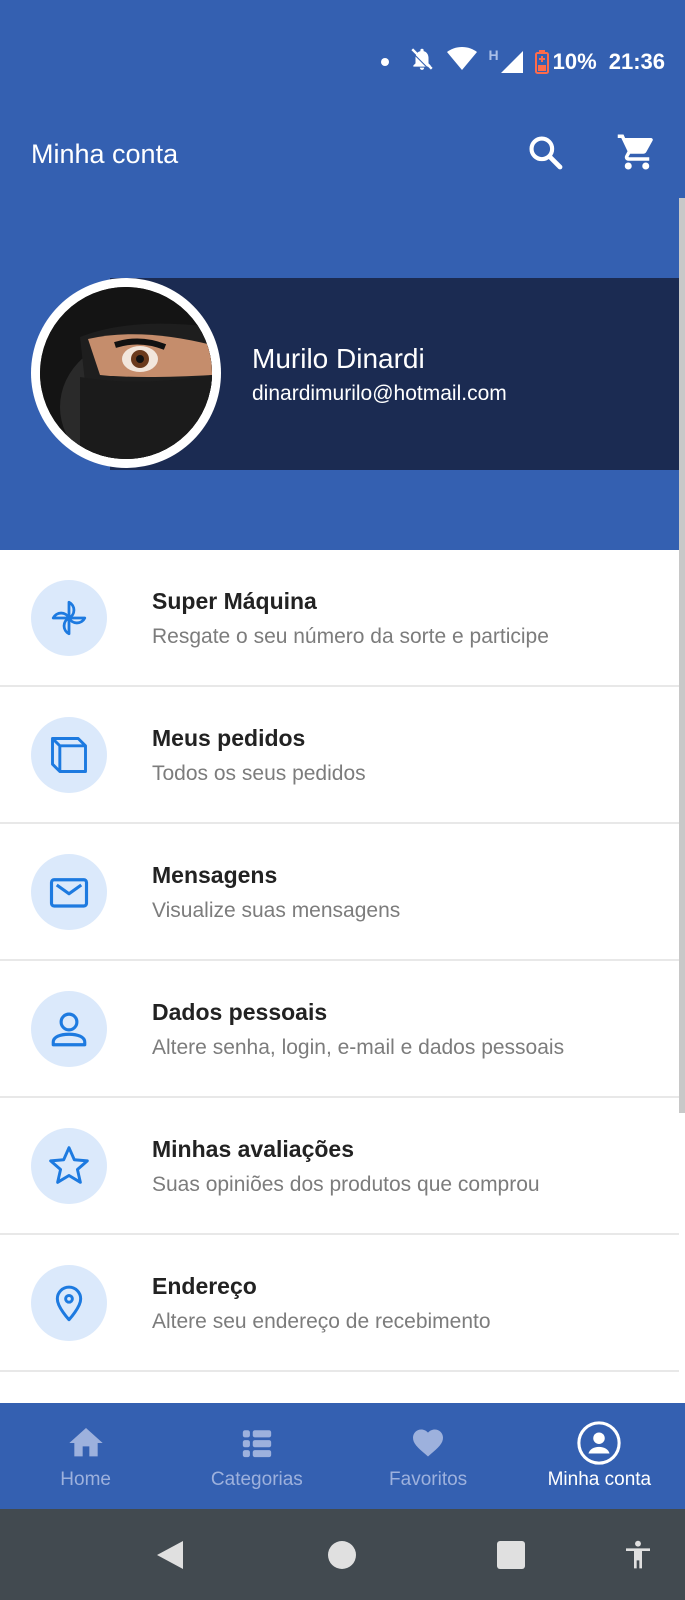 The width and height of the screenshot is (685, 1600). What do you see at coordinates (493, 55) in the screenshot?
I see `network-type: H` at bounding box center [493, 55].